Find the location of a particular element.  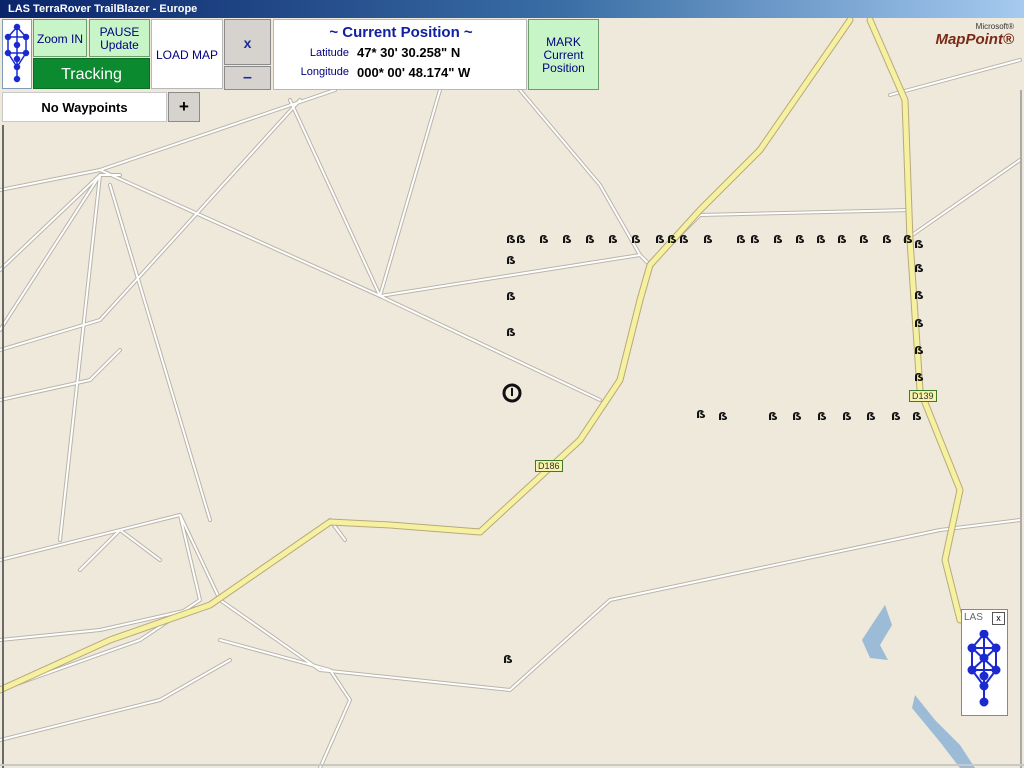

mappoint-logo: Microsoft® MapPoint® is located at coordinates (974, 35).